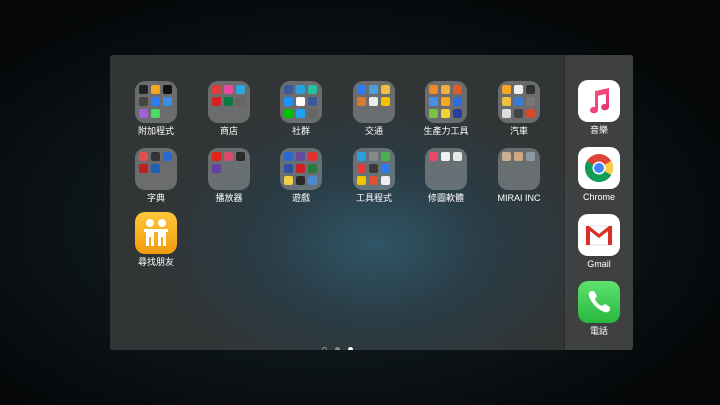 The width and height of the screenshot is (720, 405). I want to click on extras-folder-icon, so click(156, 102).